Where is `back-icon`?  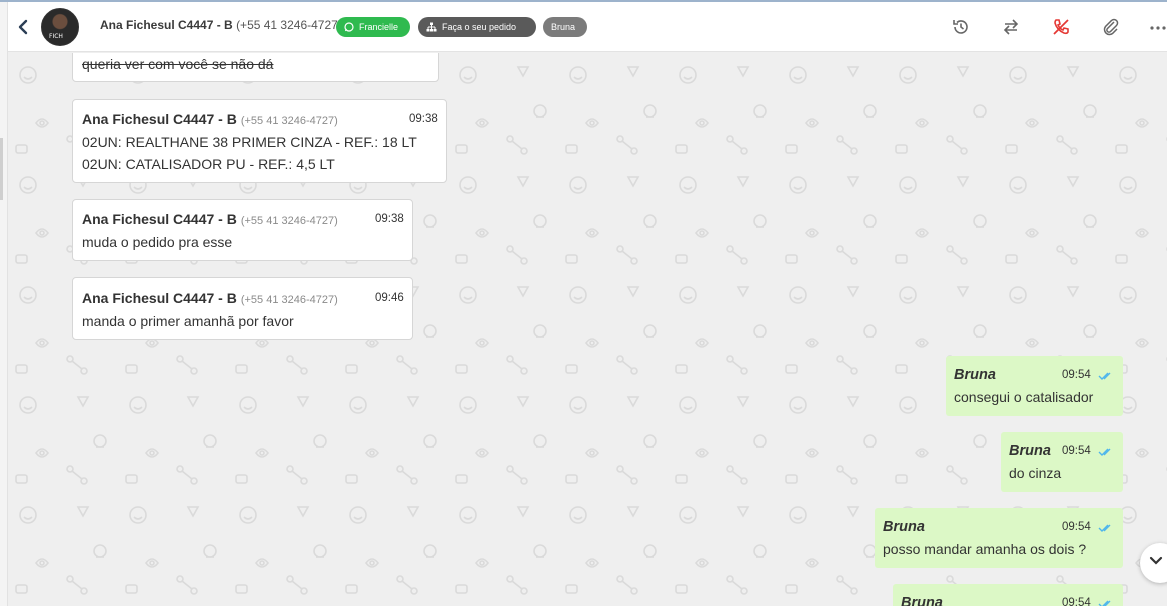 back-icon is located at coordinates (23, 27).